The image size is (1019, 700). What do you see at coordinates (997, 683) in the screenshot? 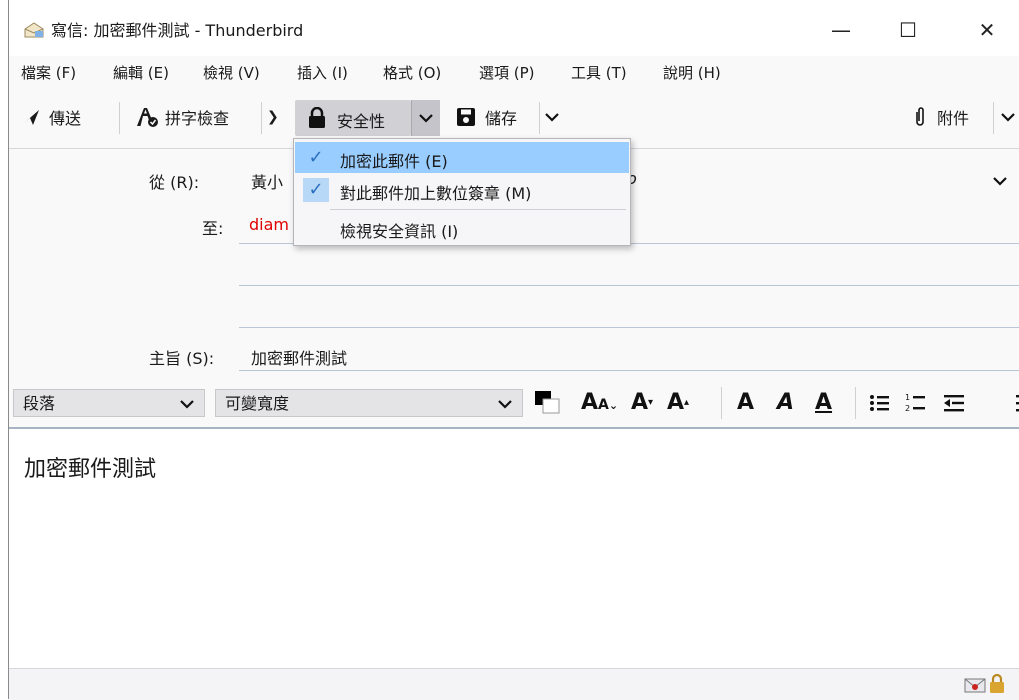
I see `signed-lock-icon` at bounding box center [997, 683].